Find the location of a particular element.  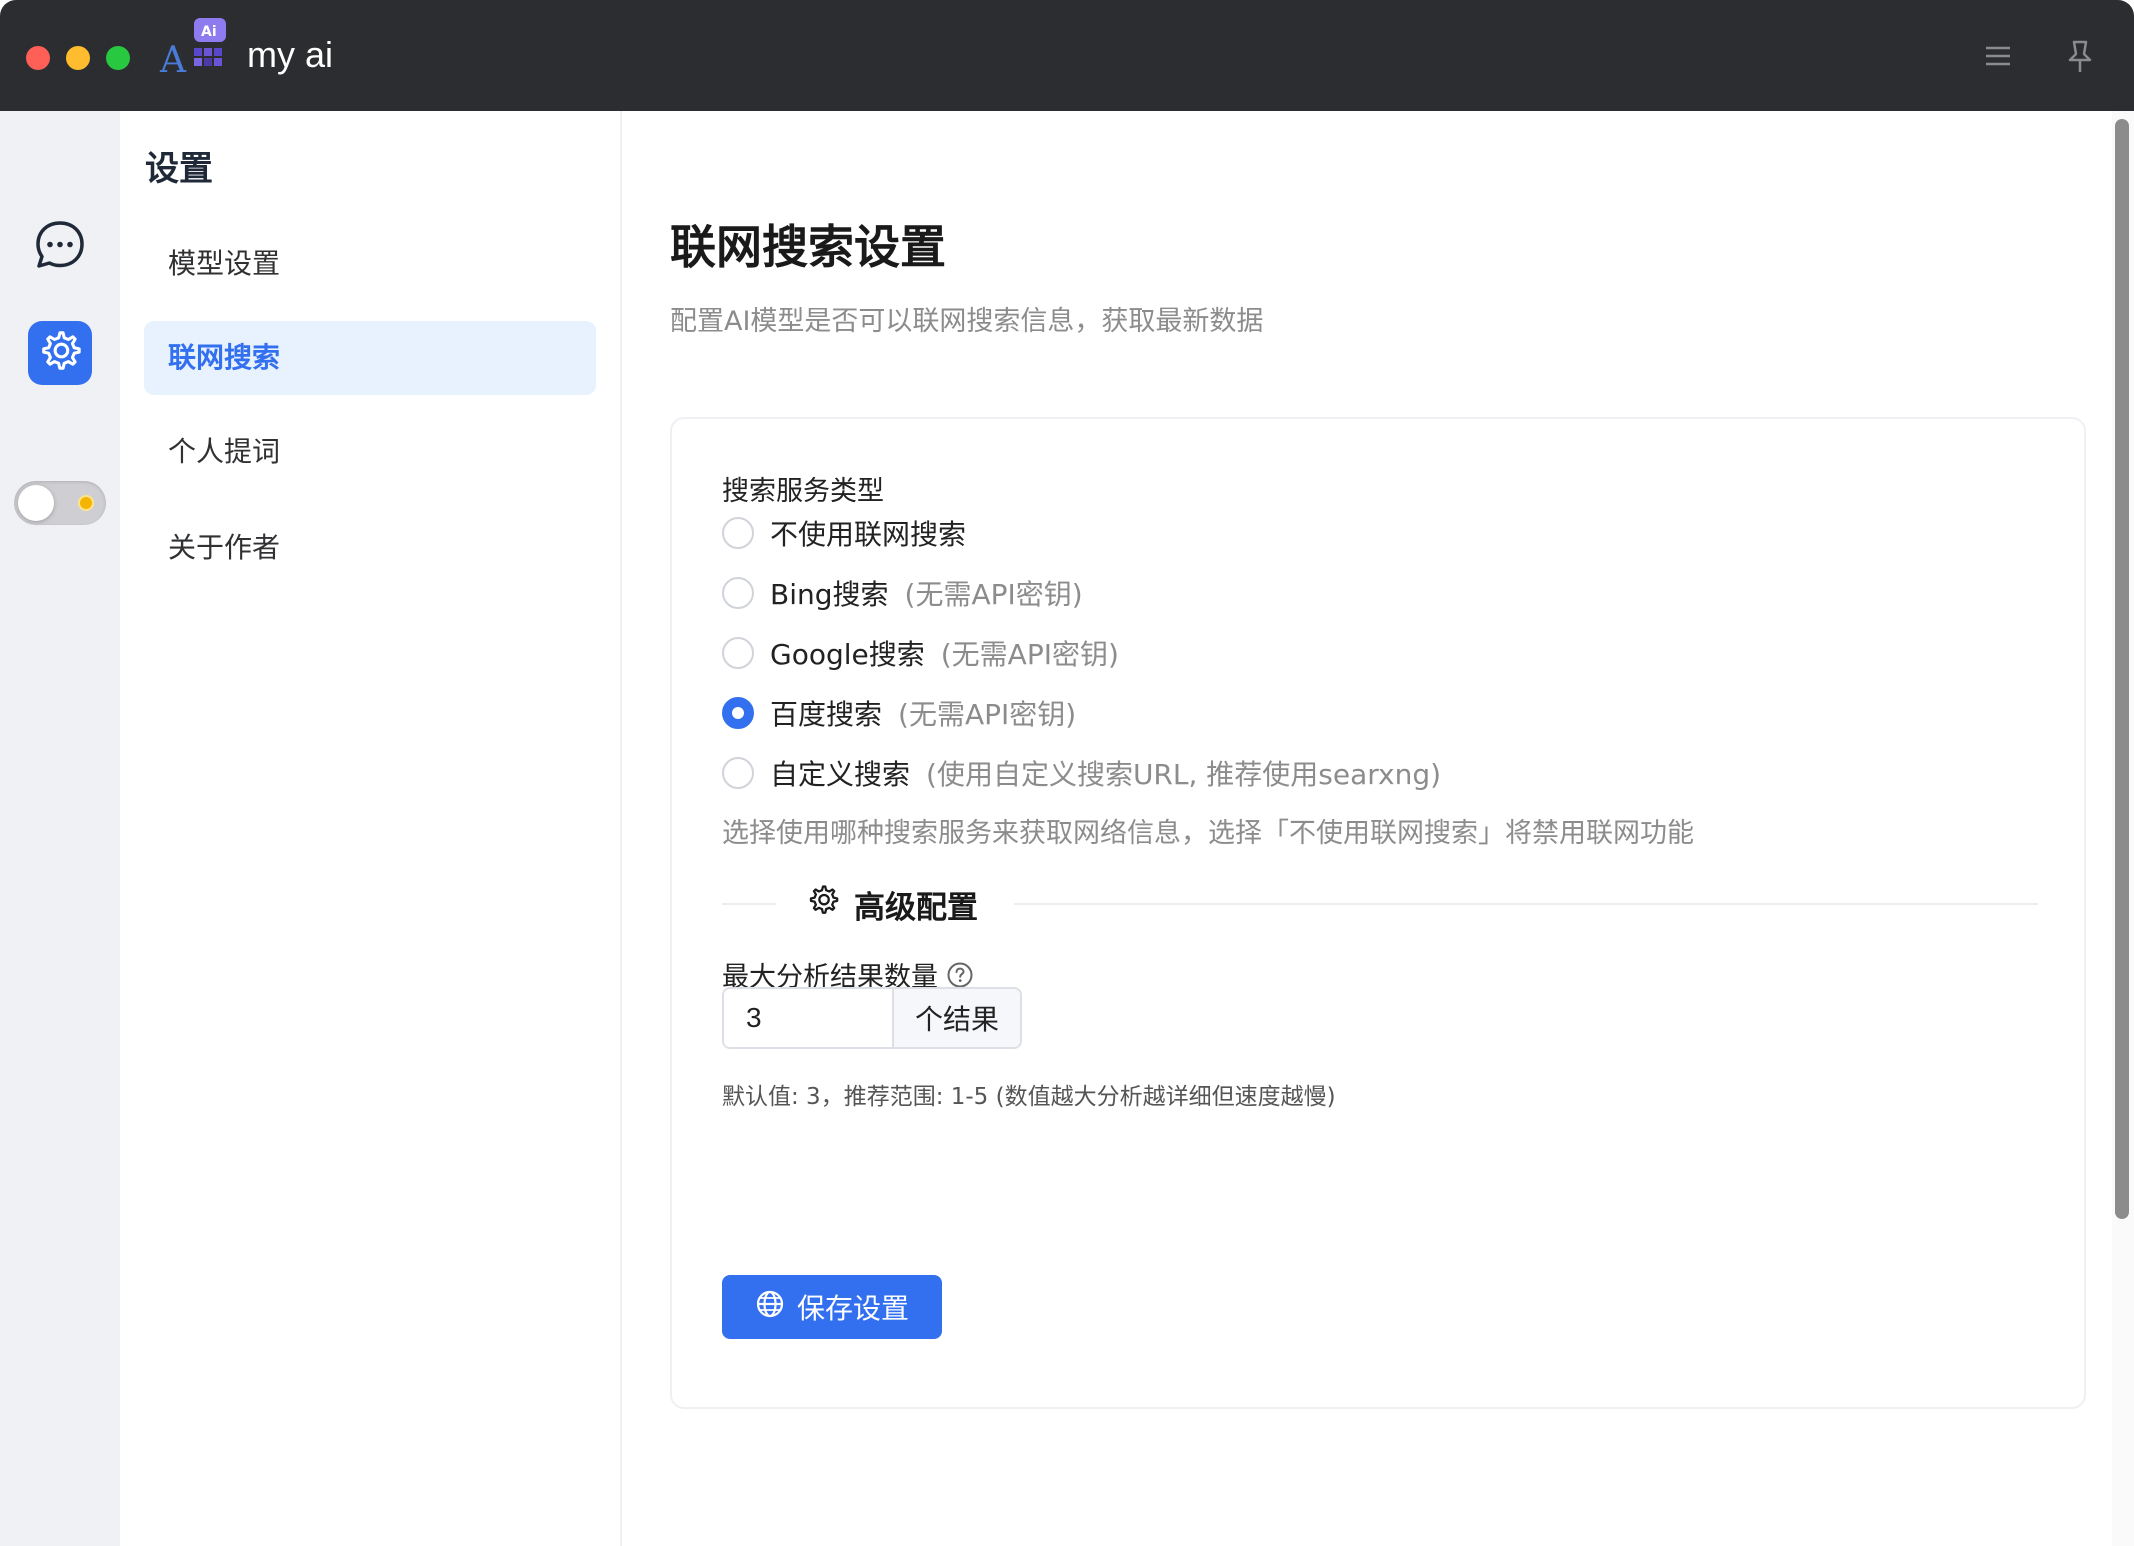

radio-hint: (使用自定义搜索URL, 推荐使用searxng) is located at coordinates (1184, 774).